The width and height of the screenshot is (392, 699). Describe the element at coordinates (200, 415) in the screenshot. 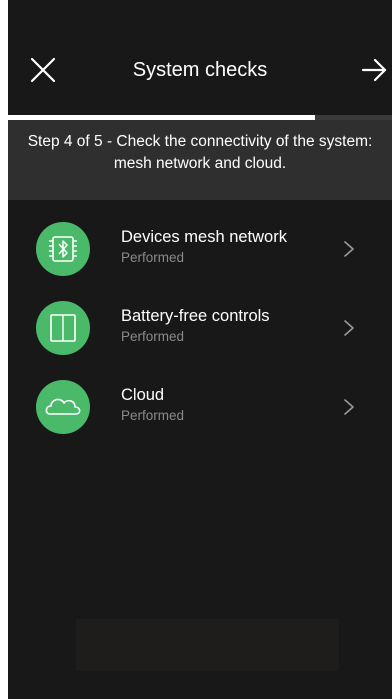

I see `check-item-cloud: Cloud Performed` at that location.